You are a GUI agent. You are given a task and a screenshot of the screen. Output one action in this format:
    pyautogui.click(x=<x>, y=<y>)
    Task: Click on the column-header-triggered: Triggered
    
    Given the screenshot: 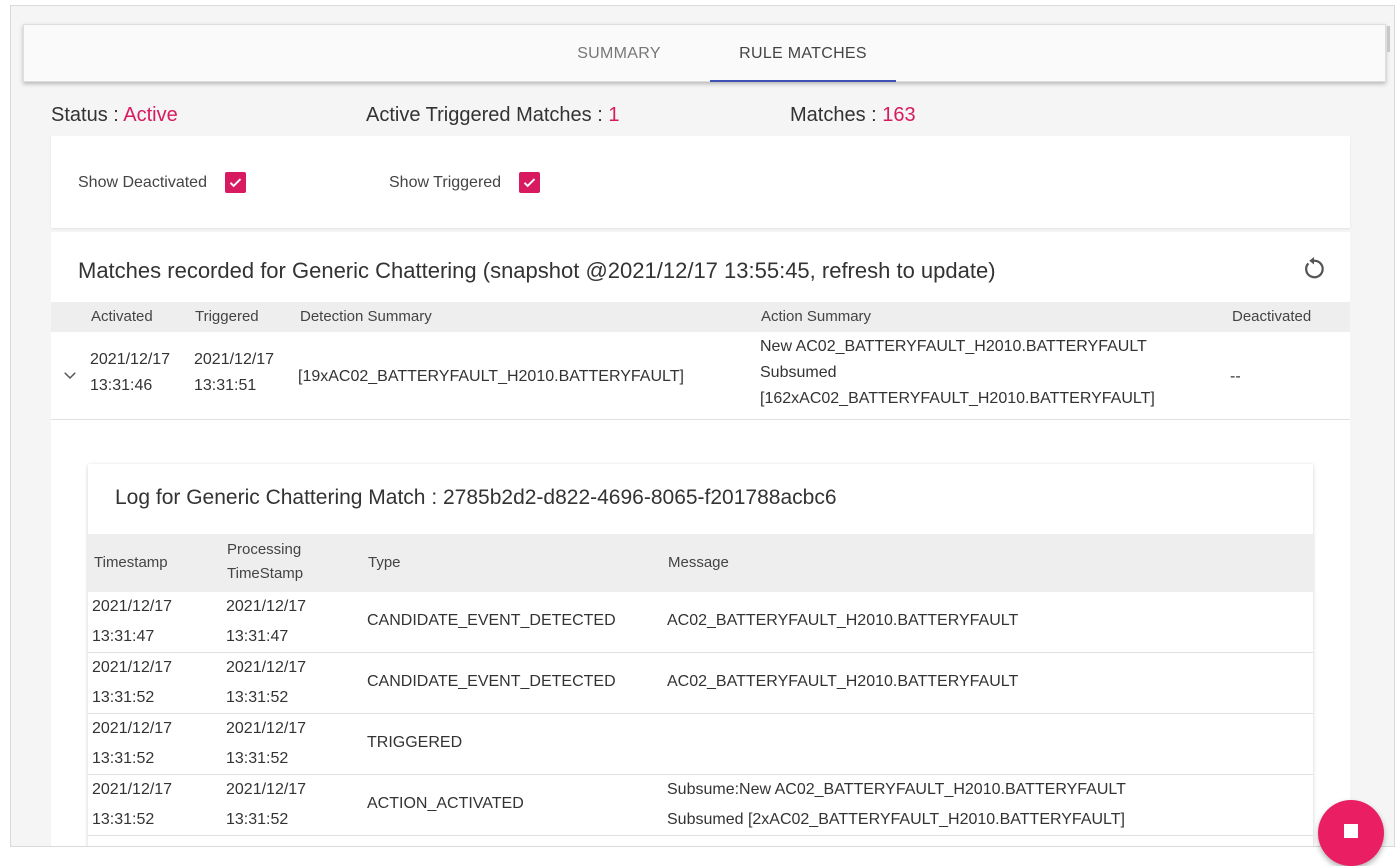 What is the action you would take?
    pyautogui.click(x=227, y=316)
    